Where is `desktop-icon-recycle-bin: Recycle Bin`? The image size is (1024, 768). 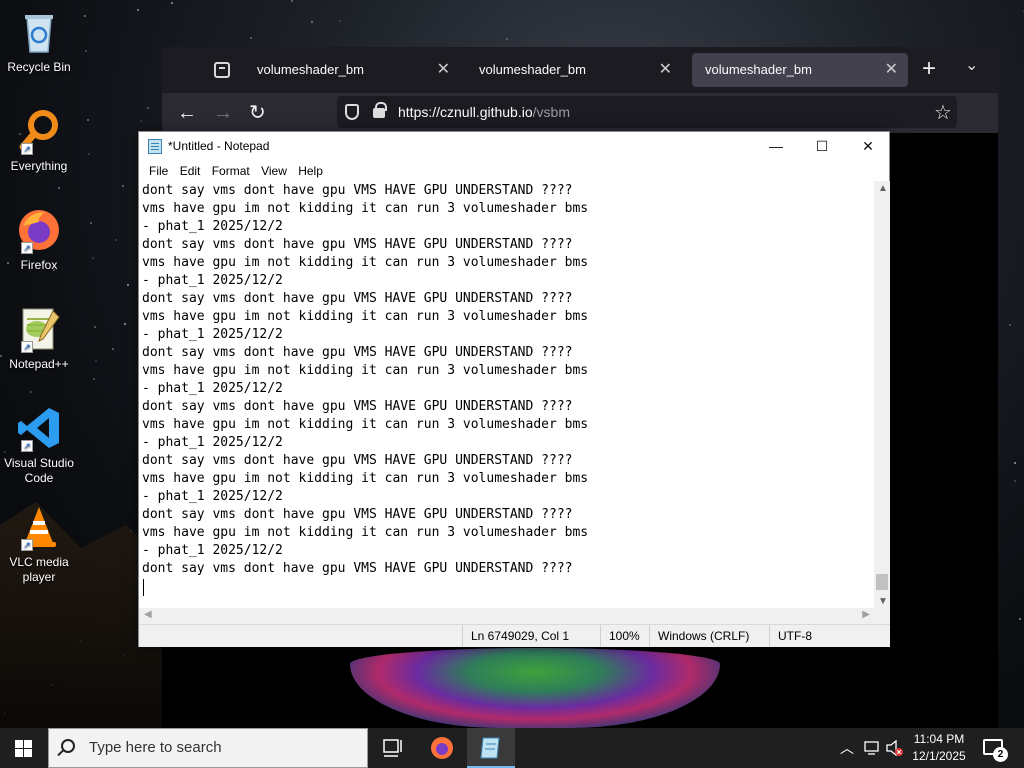
desktop-icon-recycle-bin: Recycle Bin is located at coordinates (39, 41).